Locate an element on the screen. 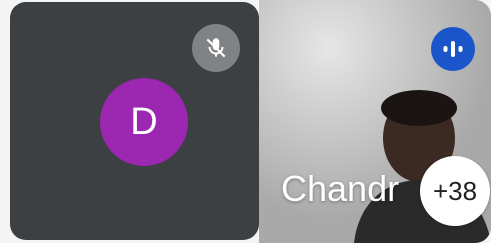 Image resolution: width=491 pixels, height=243 pixels. audio-wave-icon is located at coordinates (453, 49).